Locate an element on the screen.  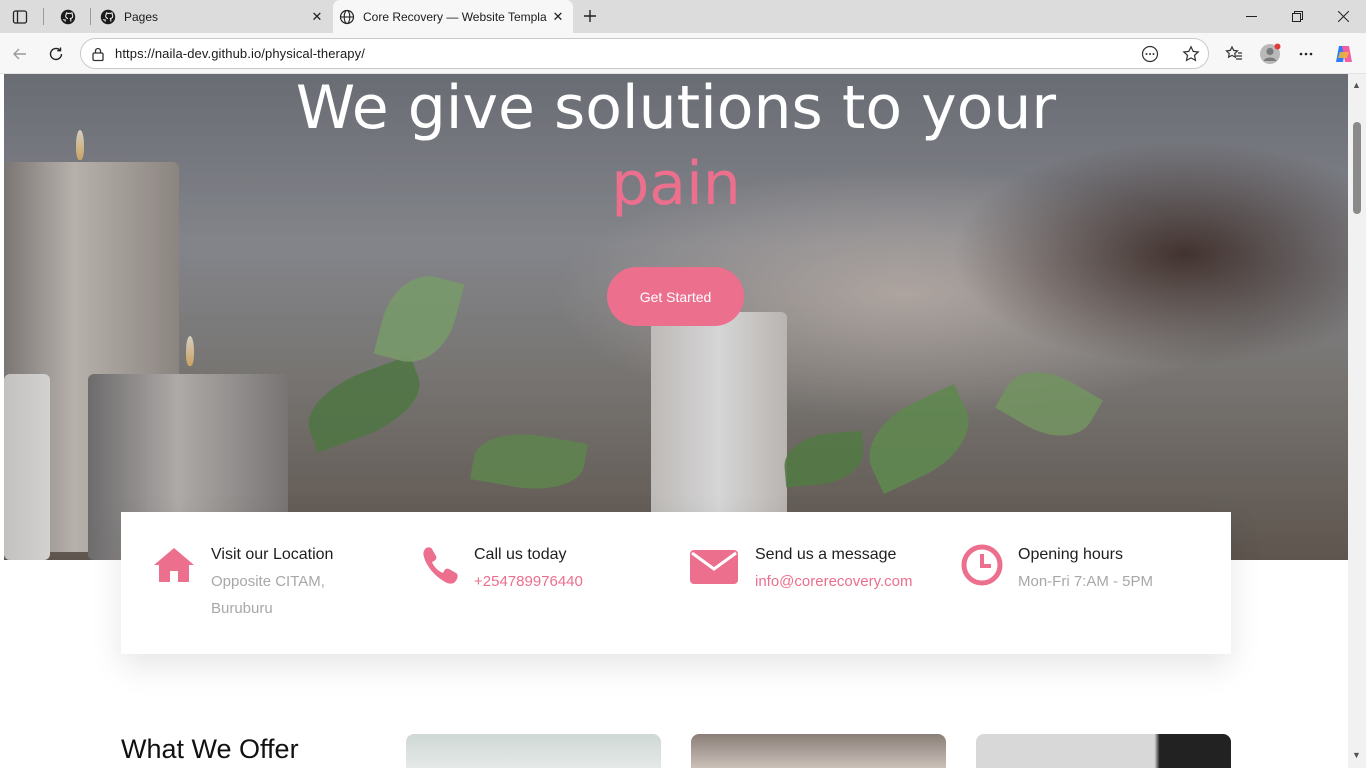
tab-pages: Pages ✕ is located at coordinates (213, 16).